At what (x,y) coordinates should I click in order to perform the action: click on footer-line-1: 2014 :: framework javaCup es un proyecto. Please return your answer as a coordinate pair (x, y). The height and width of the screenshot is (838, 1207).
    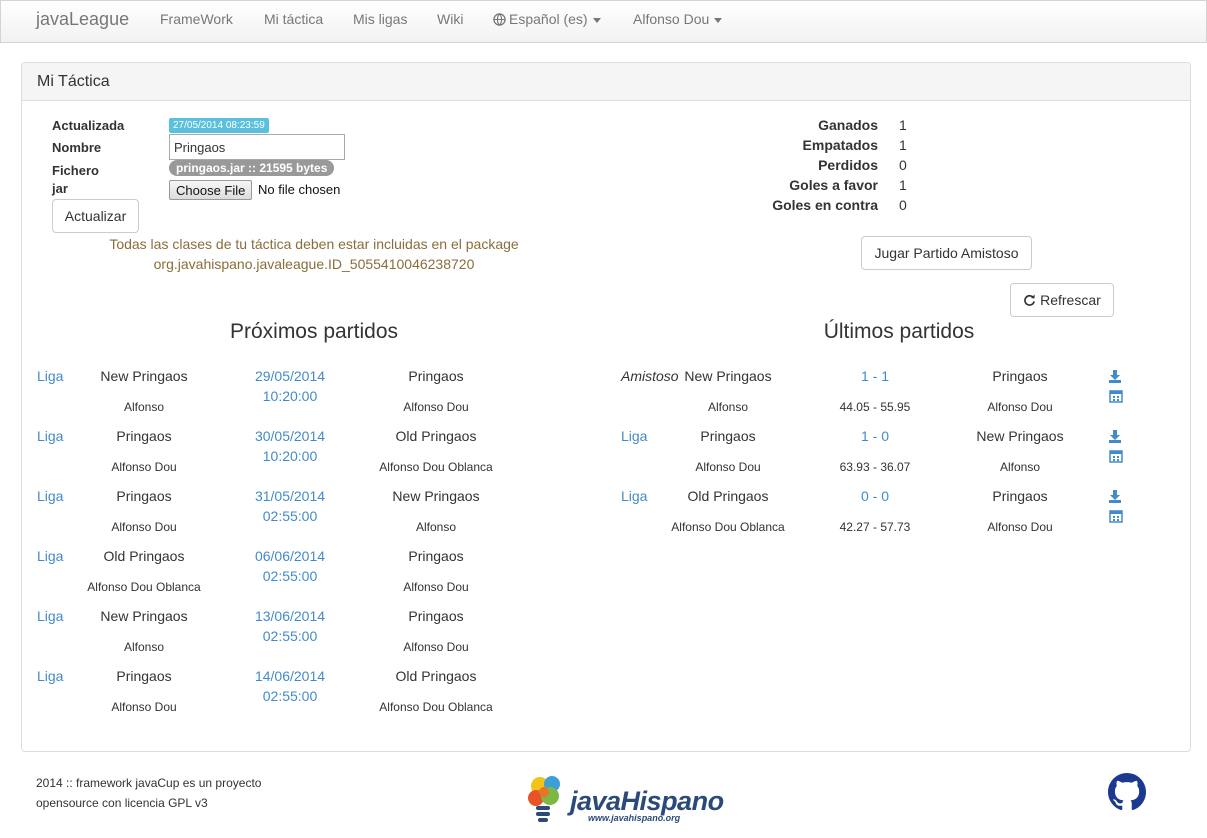
    Looking at the image, I should click on (149, 783).